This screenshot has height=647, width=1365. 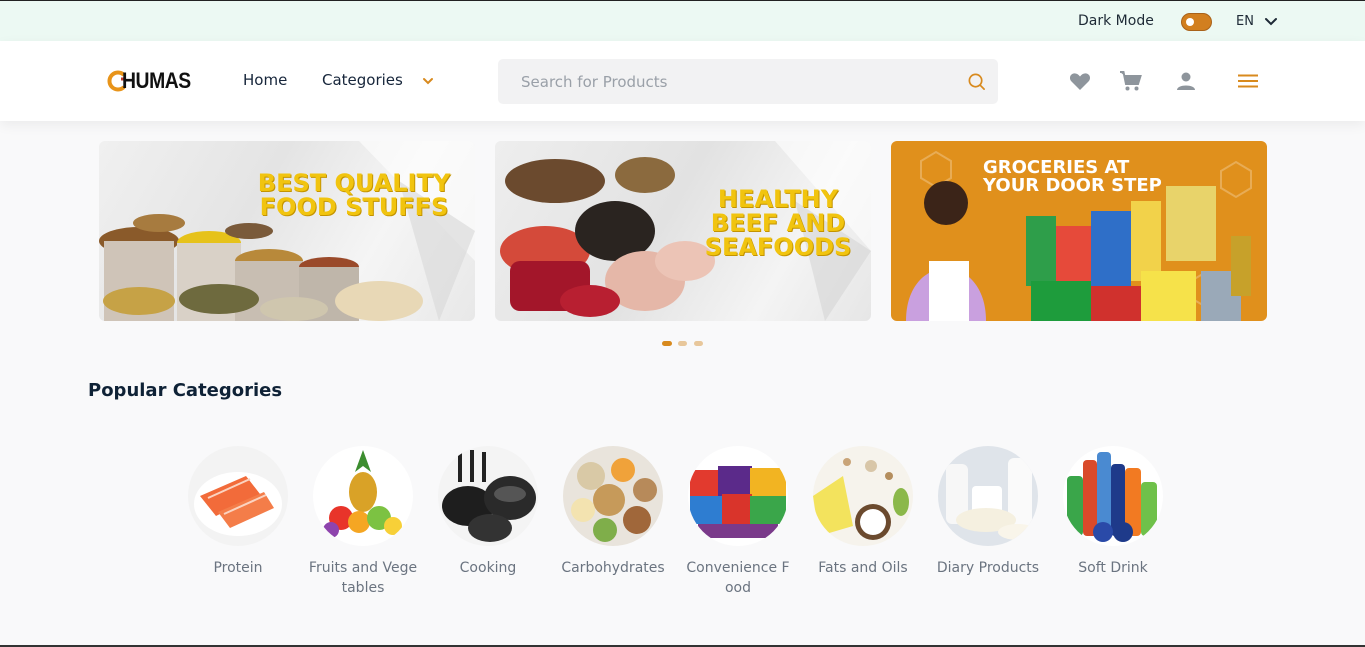 What do you see at coordinates (738, 578) in the screenshot?
I see `category-label: Convenience Food` at bounding box center [738, 578].